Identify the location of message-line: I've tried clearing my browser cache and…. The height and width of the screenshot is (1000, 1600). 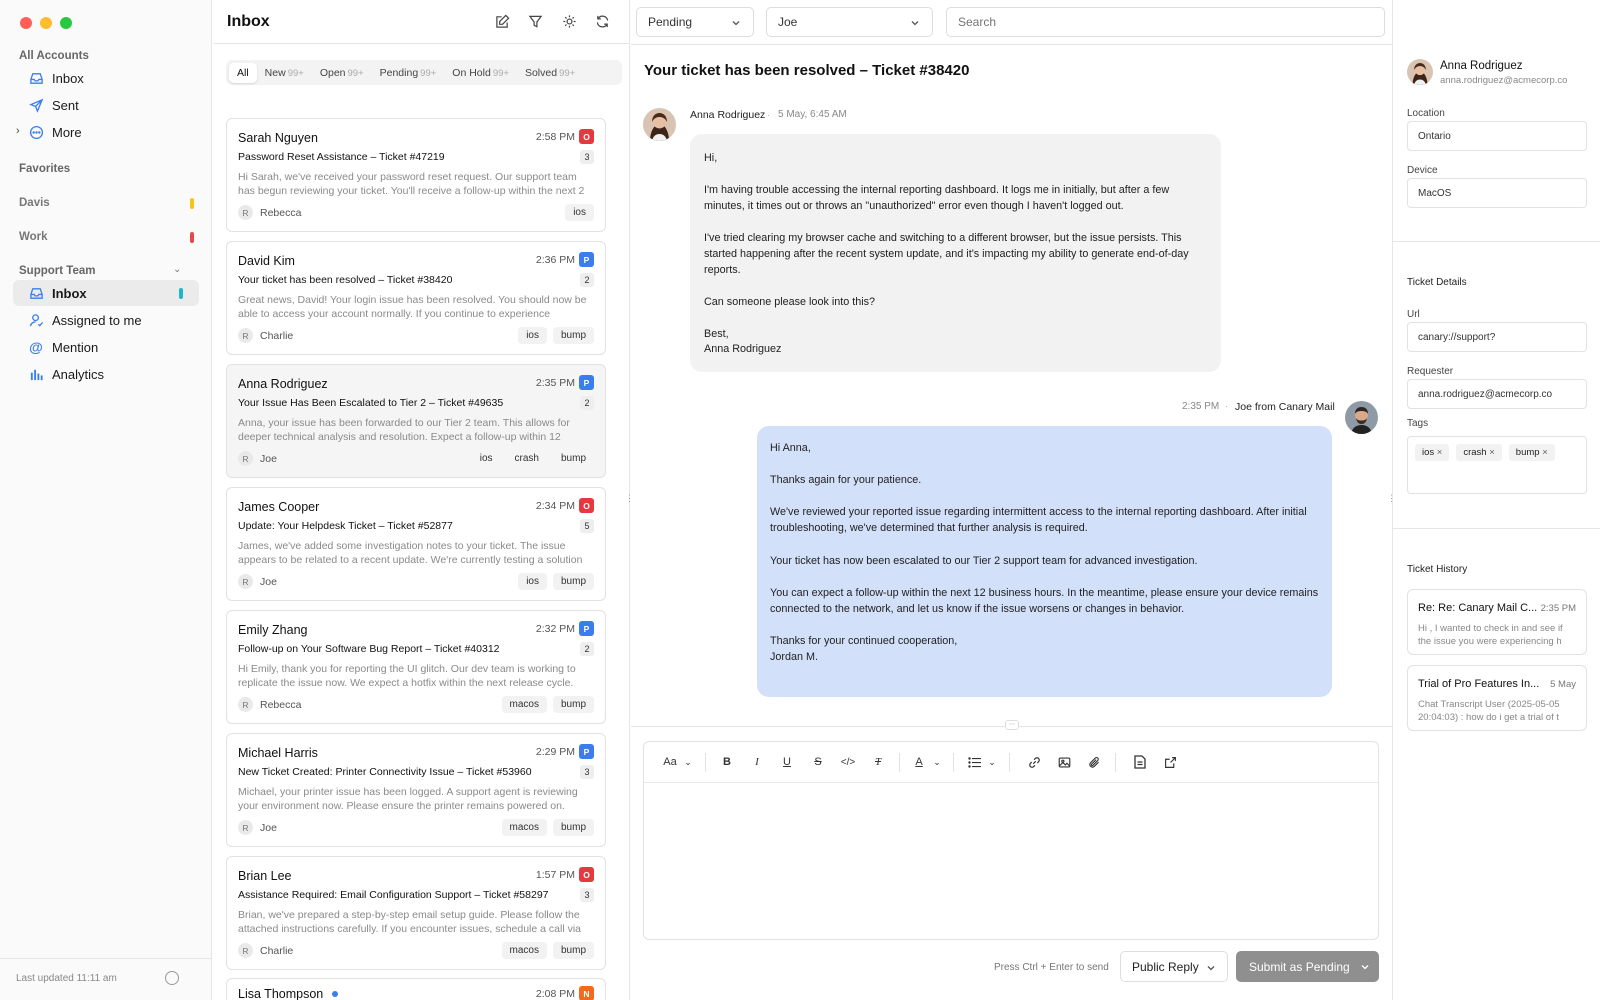
(943, 238).